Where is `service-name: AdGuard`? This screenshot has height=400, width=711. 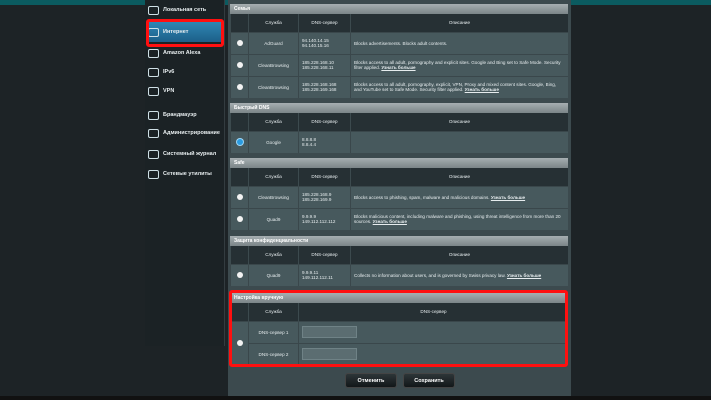 service-name: AdGuard is located at coordinates (273, 42).